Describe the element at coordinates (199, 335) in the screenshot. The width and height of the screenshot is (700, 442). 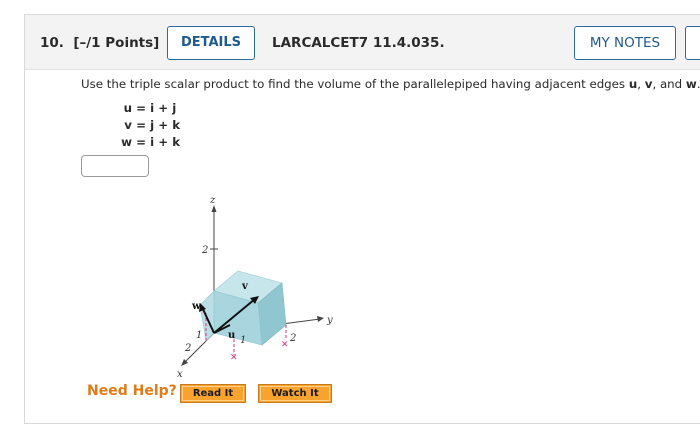
I see `tick-x-1: 1` at that location.